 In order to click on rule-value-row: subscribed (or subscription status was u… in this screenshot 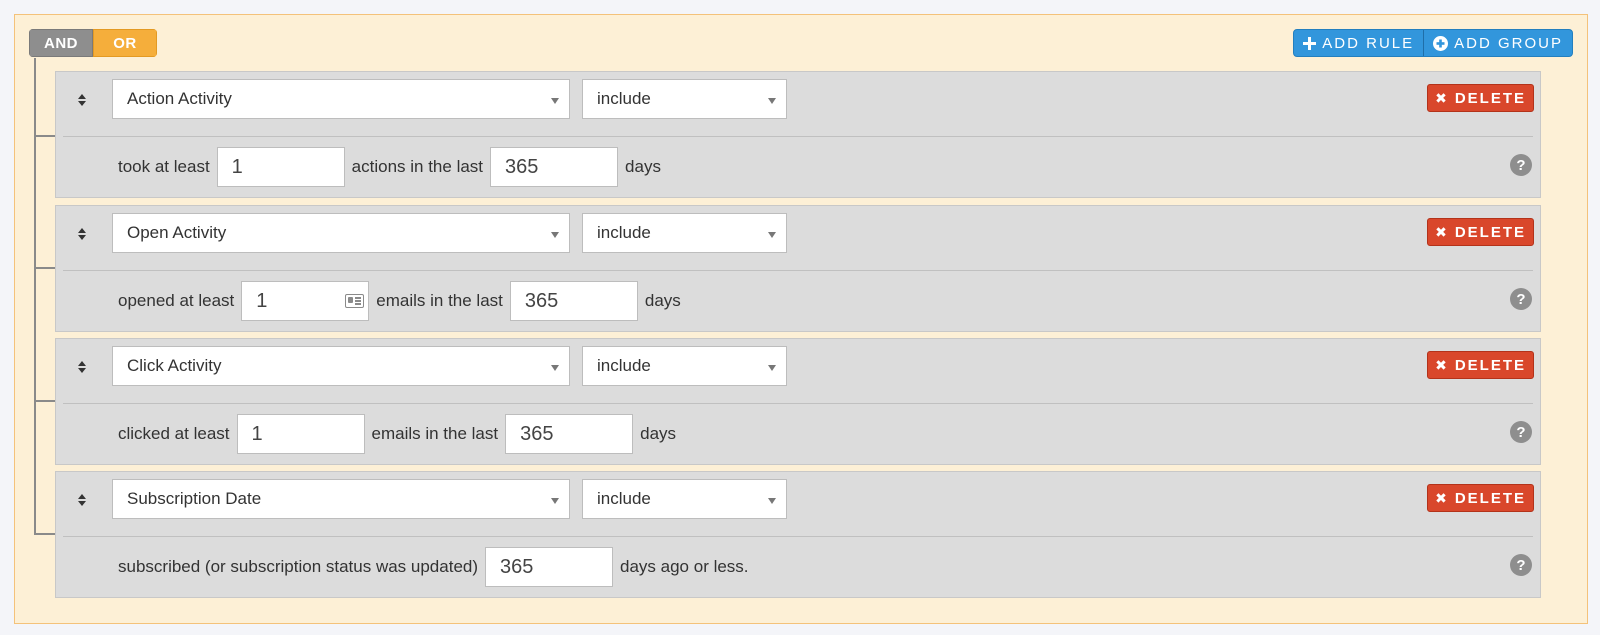, I will do `click(433, 567)`.